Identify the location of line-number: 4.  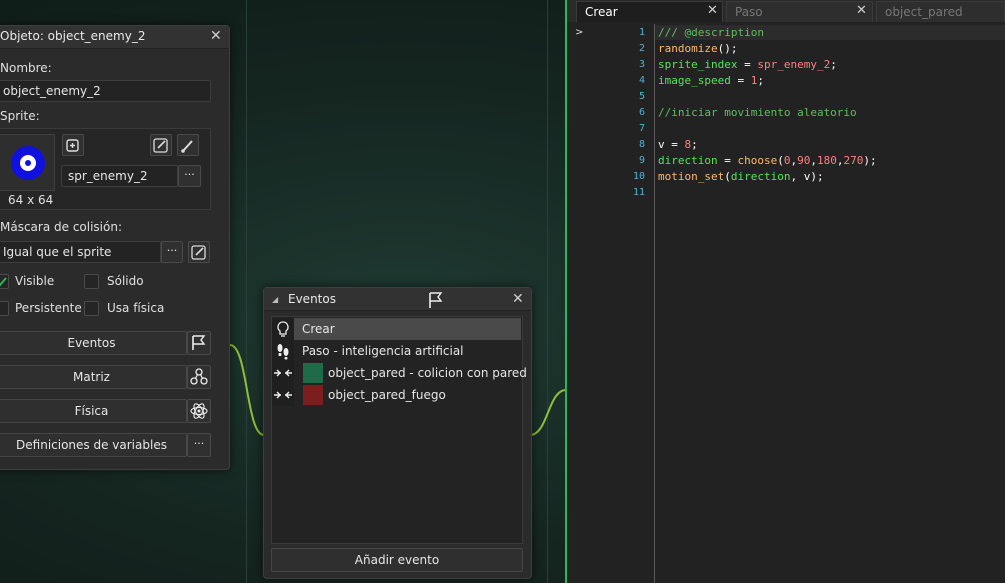
(641, 80).